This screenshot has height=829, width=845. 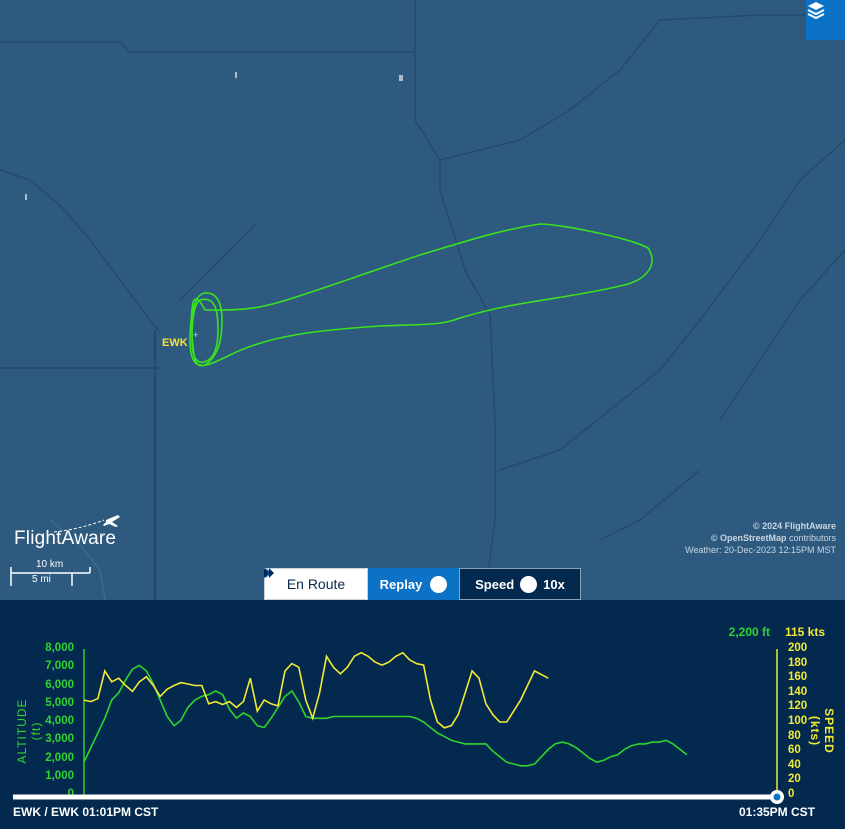 What do you see at coordinates (316, 690) in the screenshot?
I see `speed-series-line` at bounding box center [316, 690].